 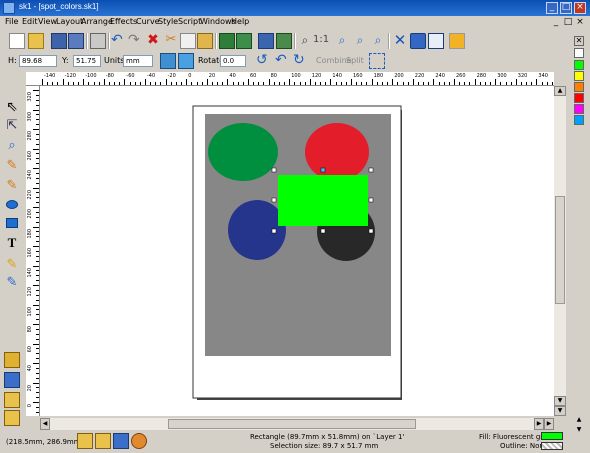 I want to click on undo-icon: ↶, so click(x=119, y=41).